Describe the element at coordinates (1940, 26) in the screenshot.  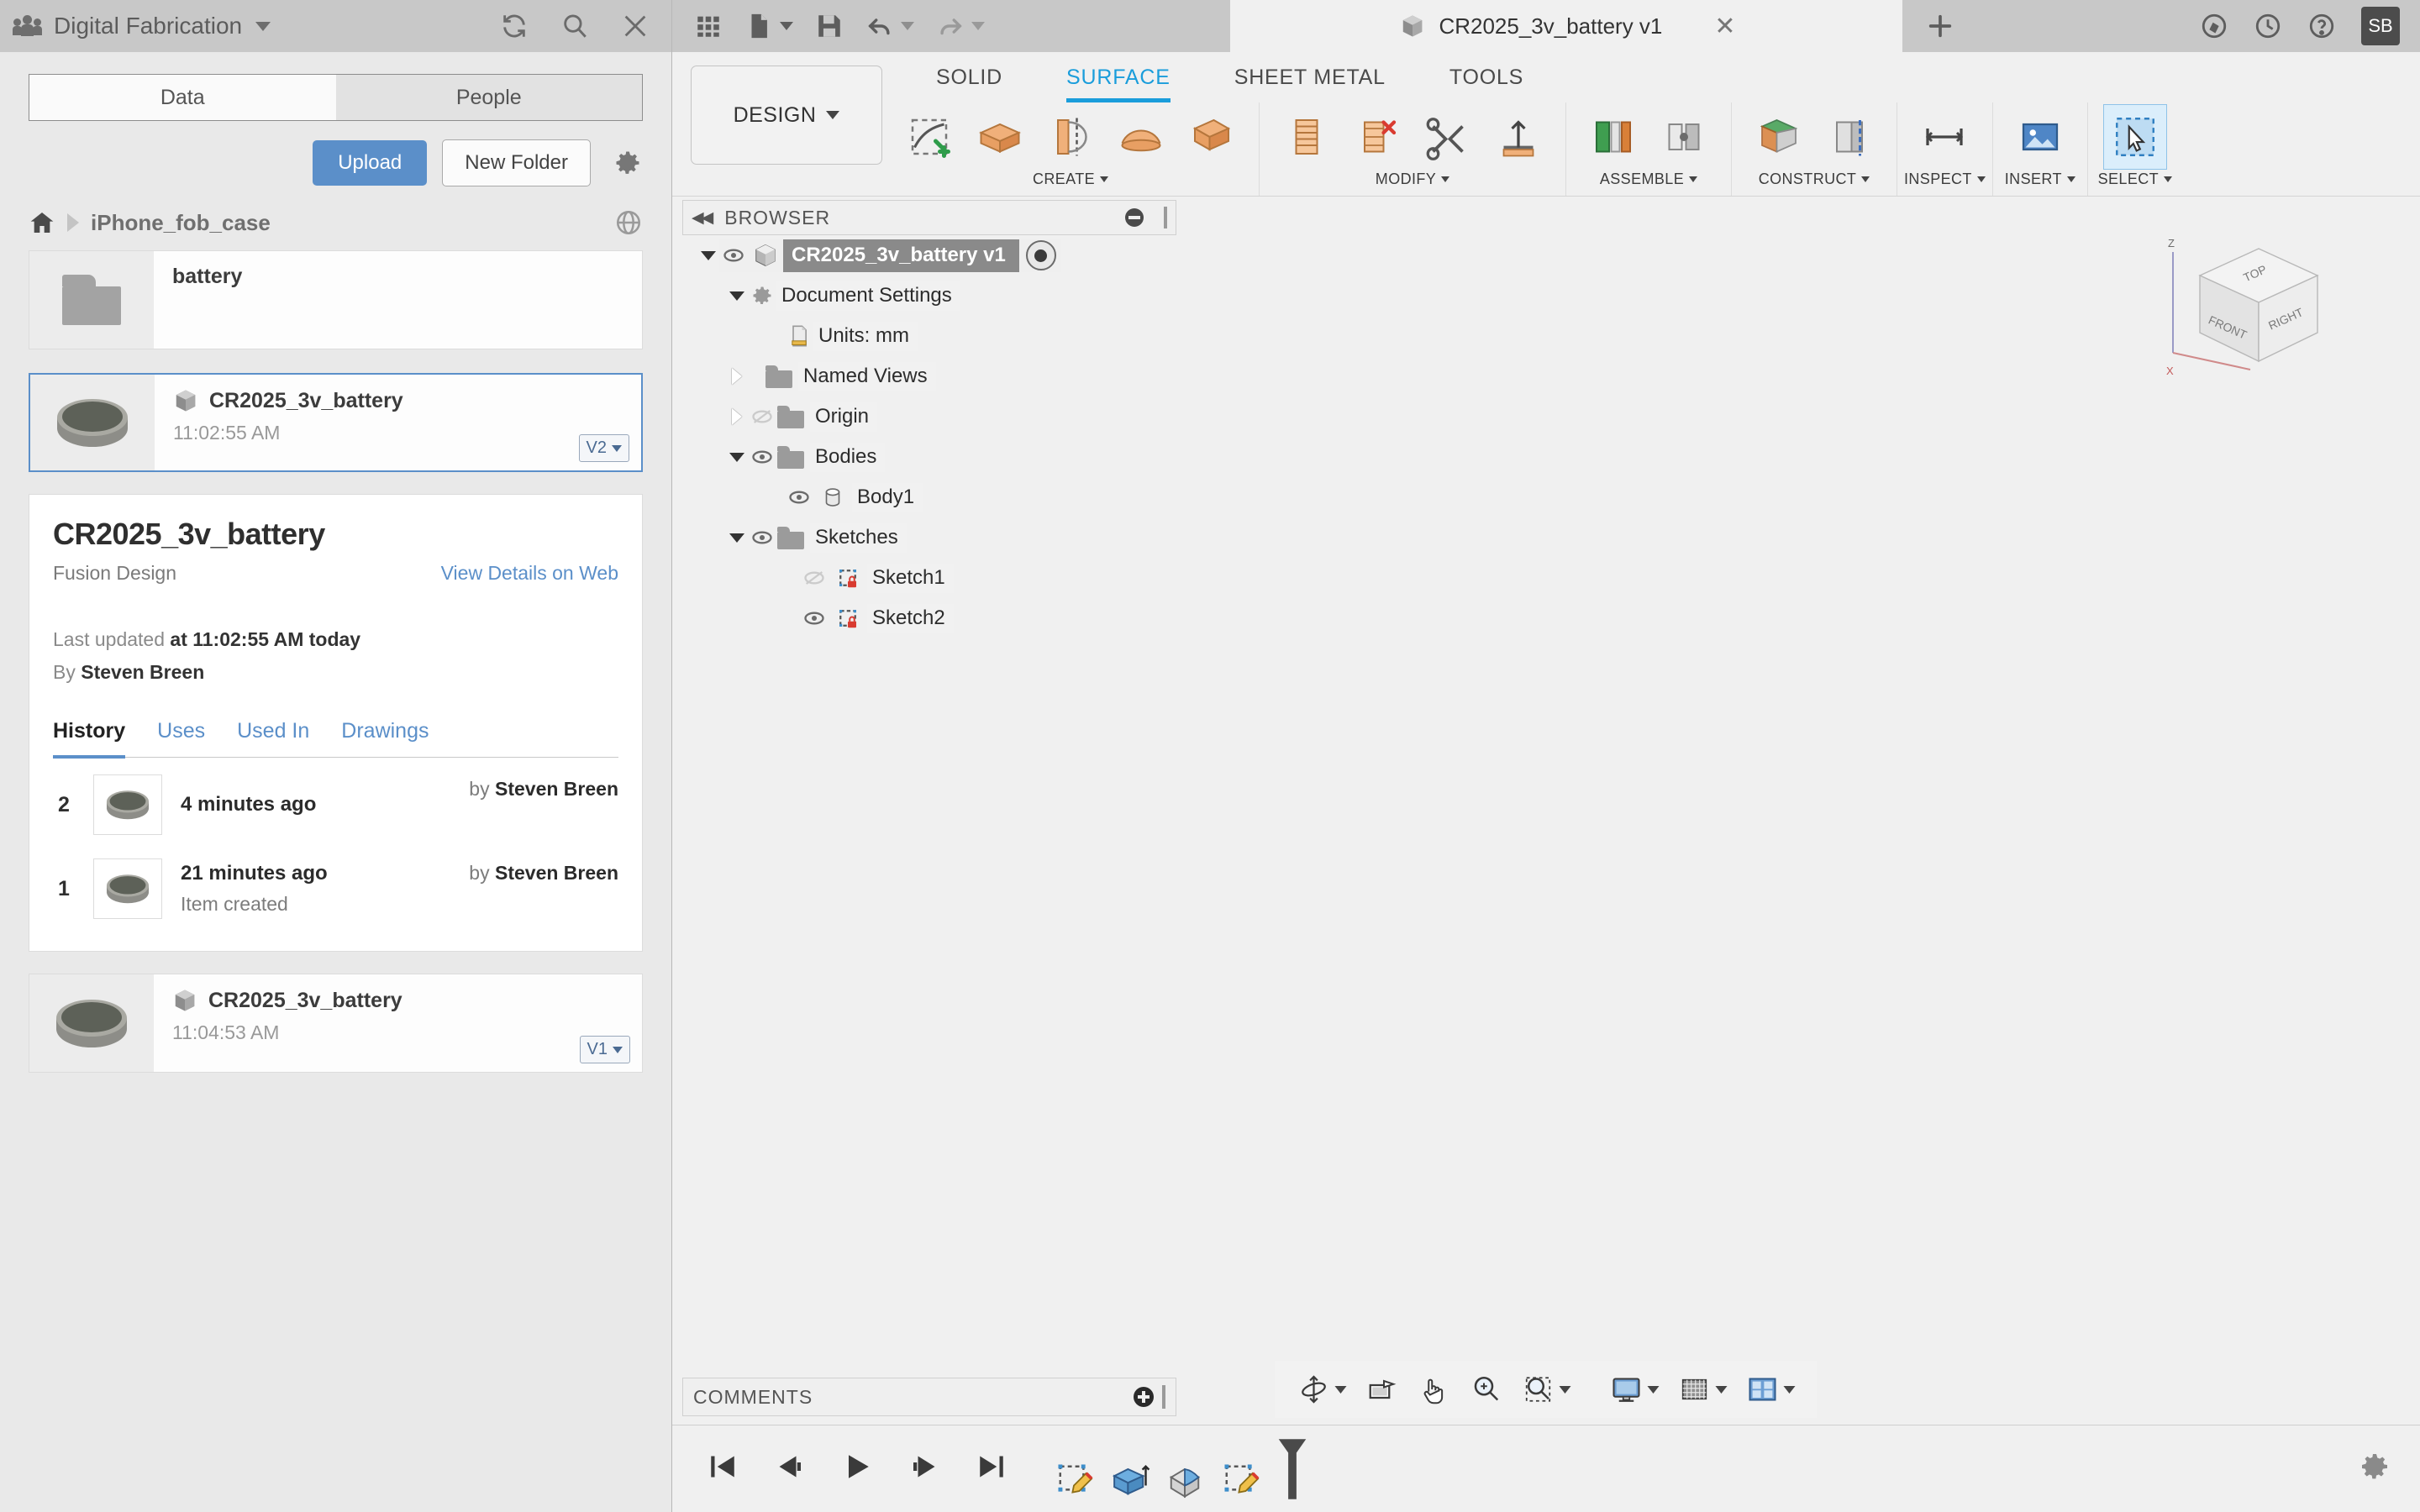
I see `plus-icon` at that location.